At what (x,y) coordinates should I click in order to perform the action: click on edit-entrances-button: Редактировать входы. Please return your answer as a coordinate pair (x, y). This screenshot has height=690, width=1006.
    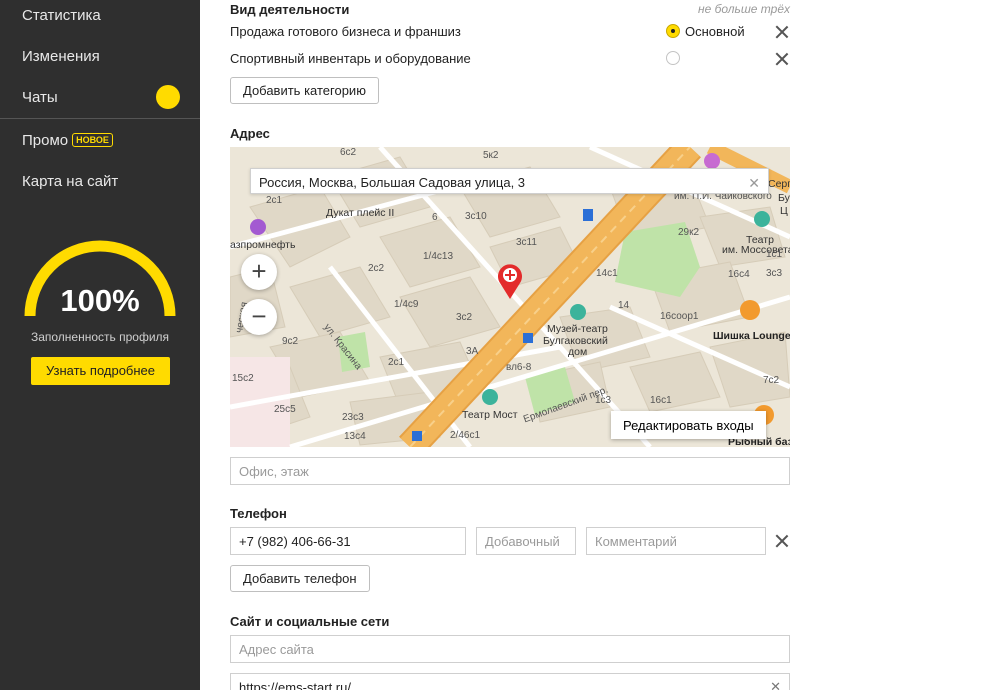
    Looking at the image, I should click on (688, 425).